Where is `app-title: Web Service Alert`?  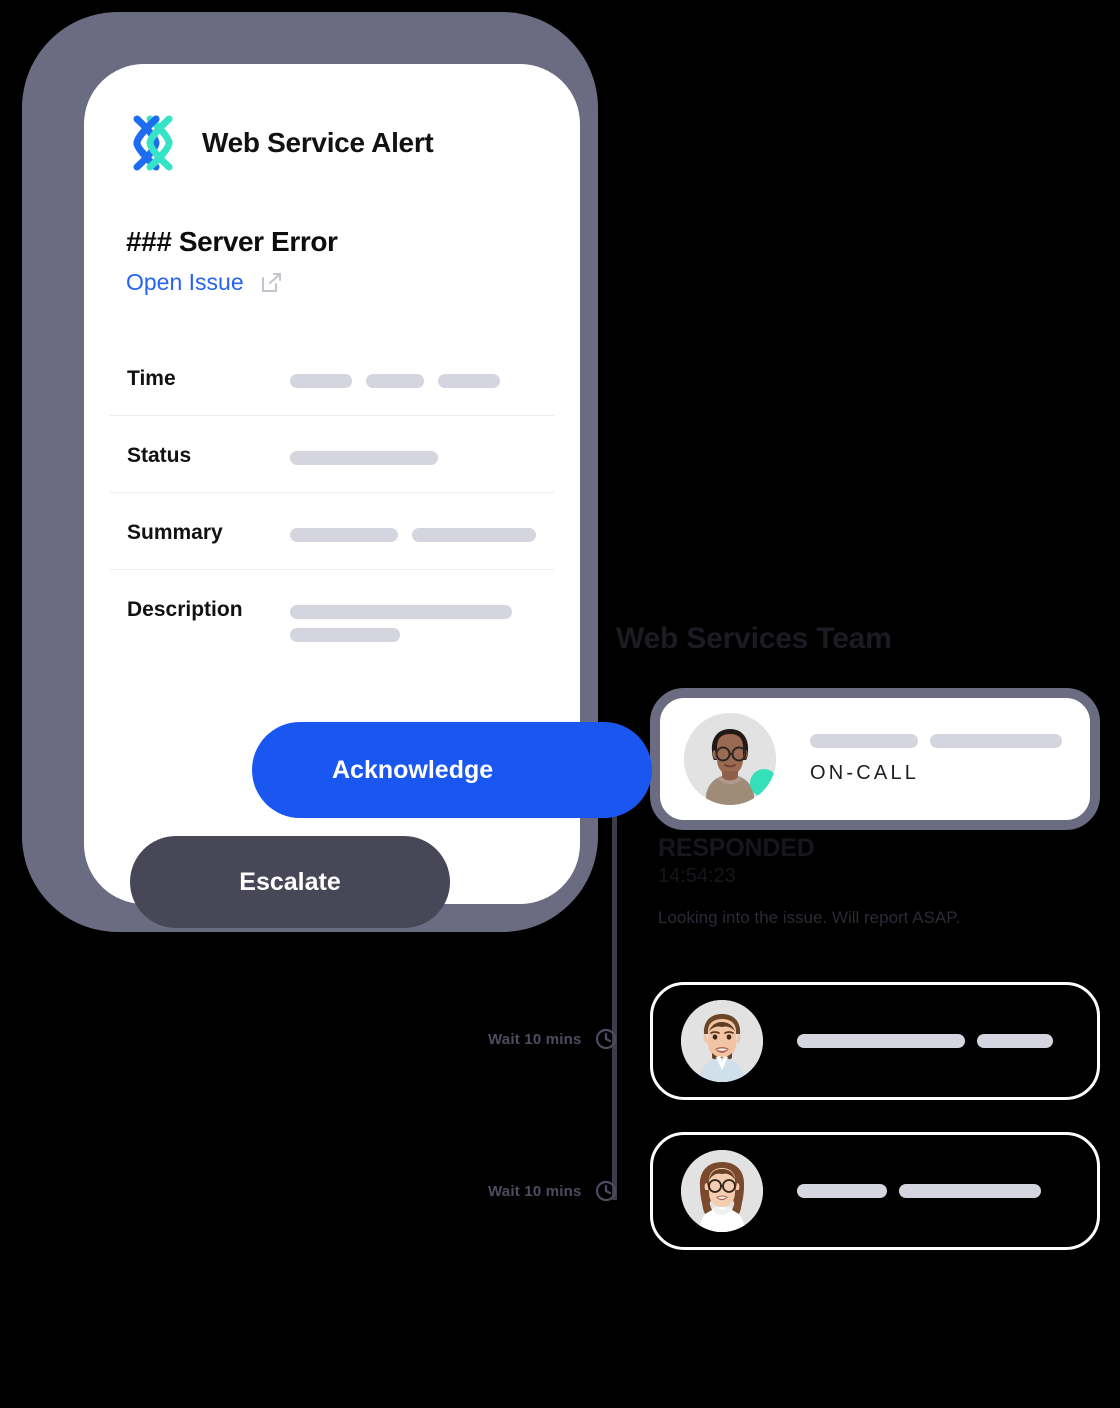 app-title: Web Service Alert is located at coordinates (318, 142).